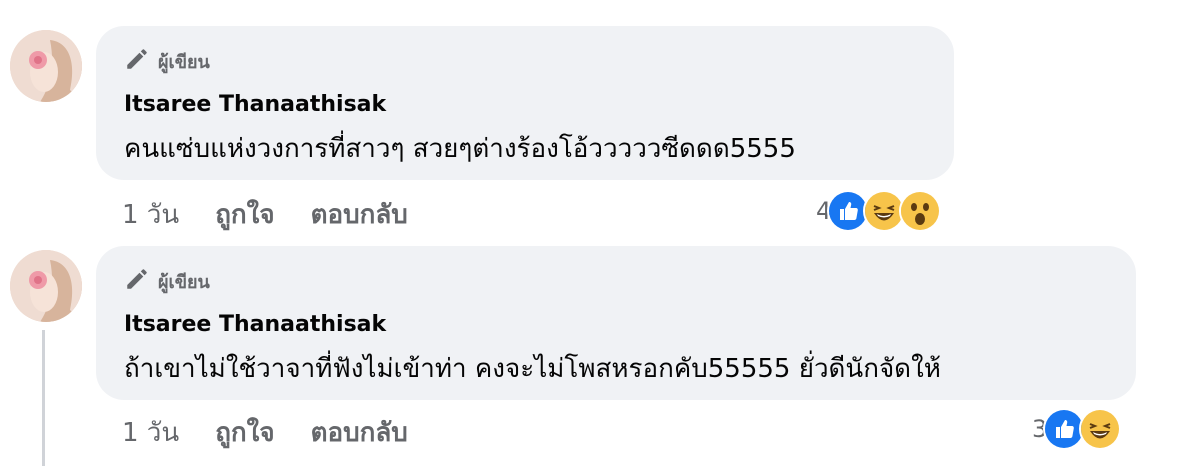 Image resolution: width=1200 pixels, height=466 pixels. What do you see at coordinates (920, 211) in the screenshot?
I see `wow-emoji-icon` at bounding box center [920, 211].